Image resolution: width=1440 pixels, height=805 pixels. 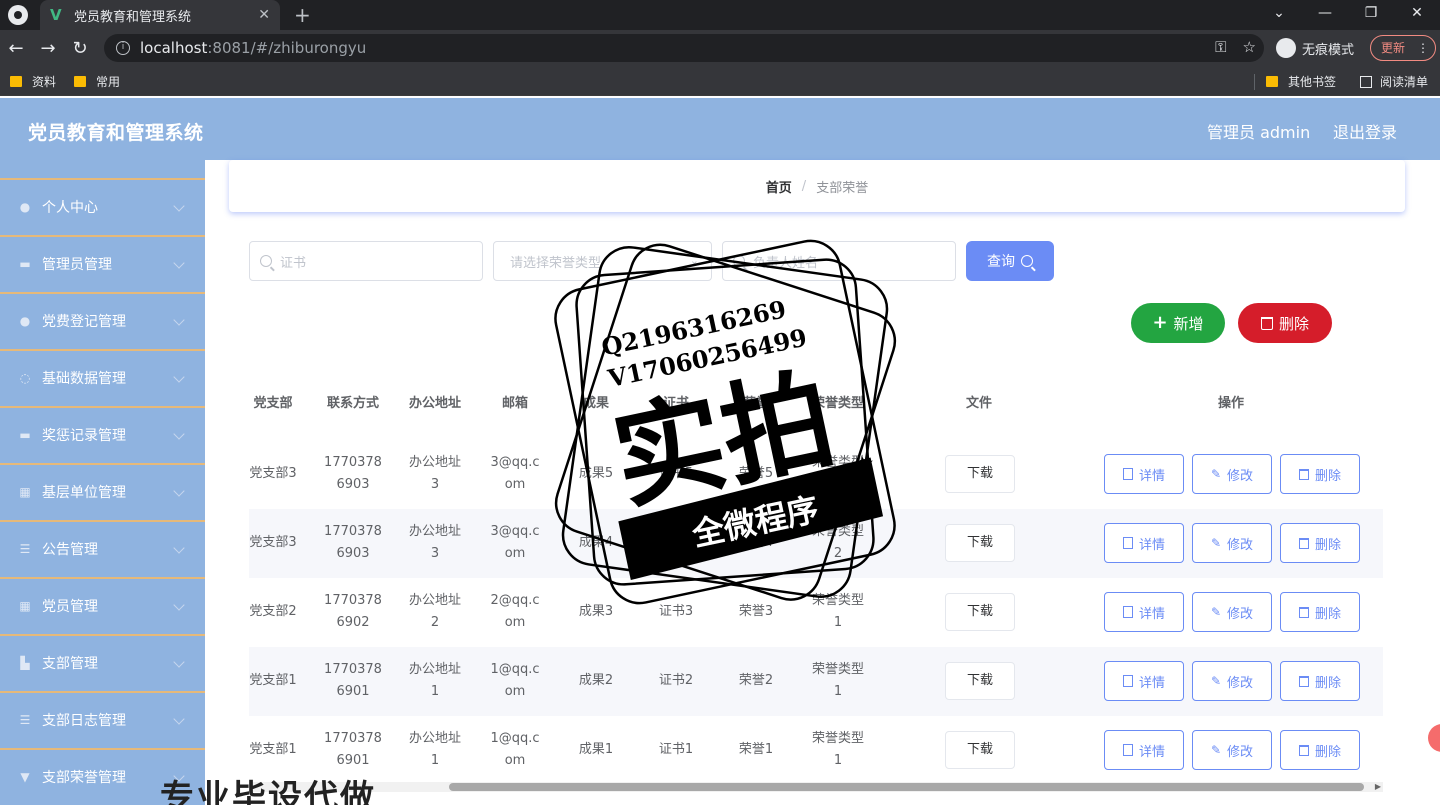 I want to click on folder-icon, so click(x=80, y=81).